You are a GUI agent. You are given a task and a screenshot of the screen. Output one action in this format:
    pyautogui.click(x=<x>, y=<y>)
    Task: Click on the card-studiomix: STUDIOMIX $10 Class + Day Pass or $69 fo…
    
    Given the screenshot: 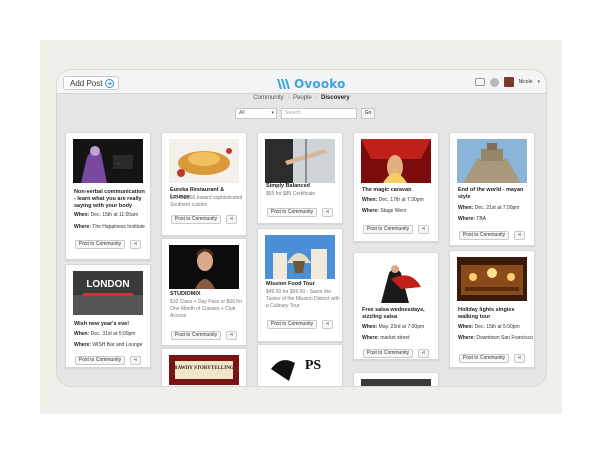 What is the action you would take?
    pyautogui.click(x=204, y=292)
    